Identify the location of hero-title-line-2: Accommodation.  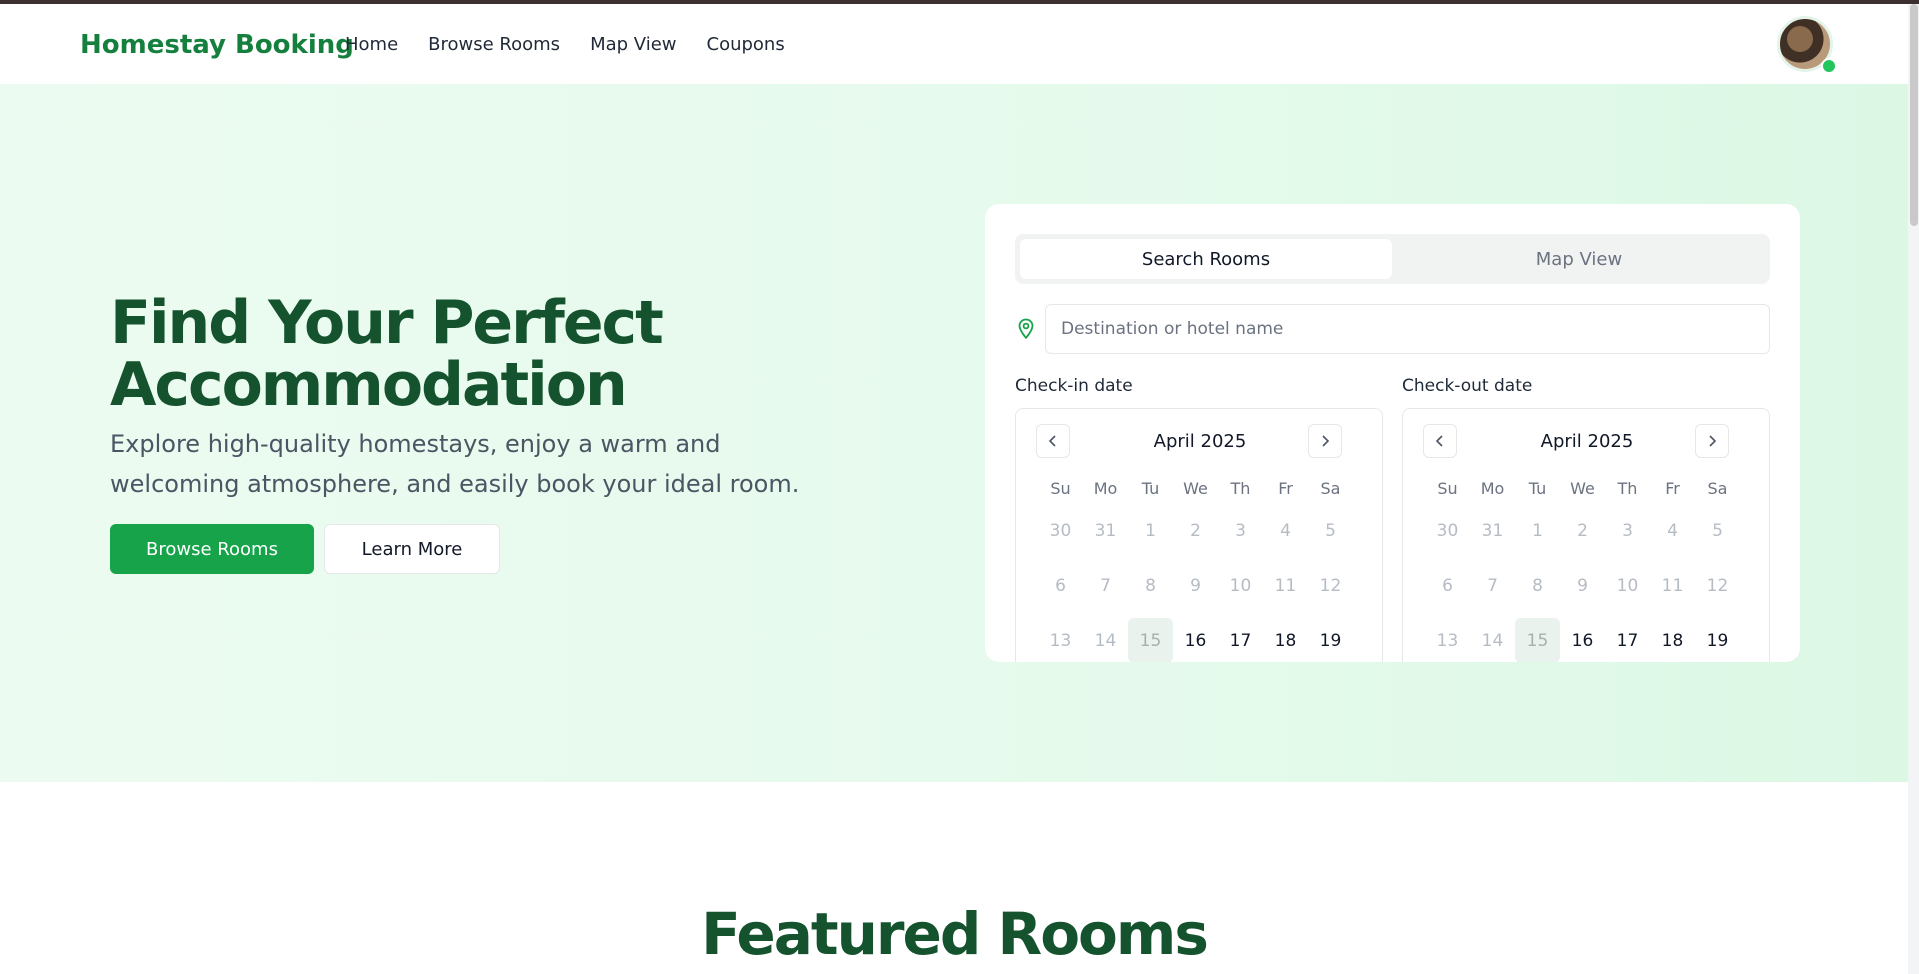
(369, 385).